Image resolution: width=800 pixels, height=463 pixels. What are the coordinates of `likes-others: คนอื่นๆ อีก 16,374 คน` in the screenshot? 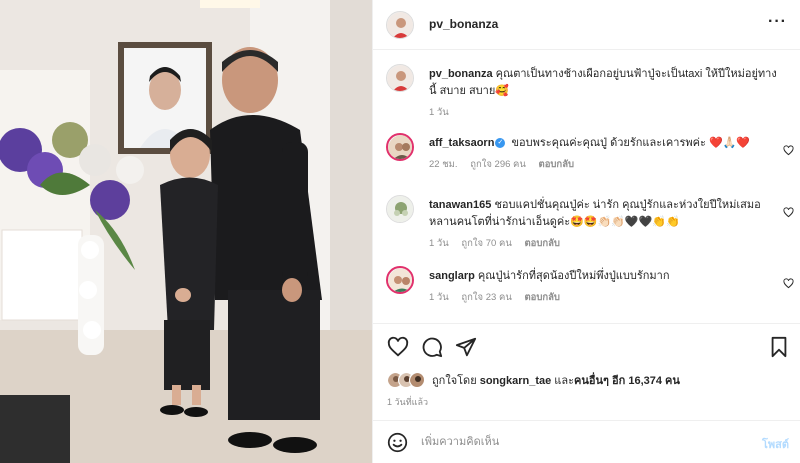 It's located at (627, 381).